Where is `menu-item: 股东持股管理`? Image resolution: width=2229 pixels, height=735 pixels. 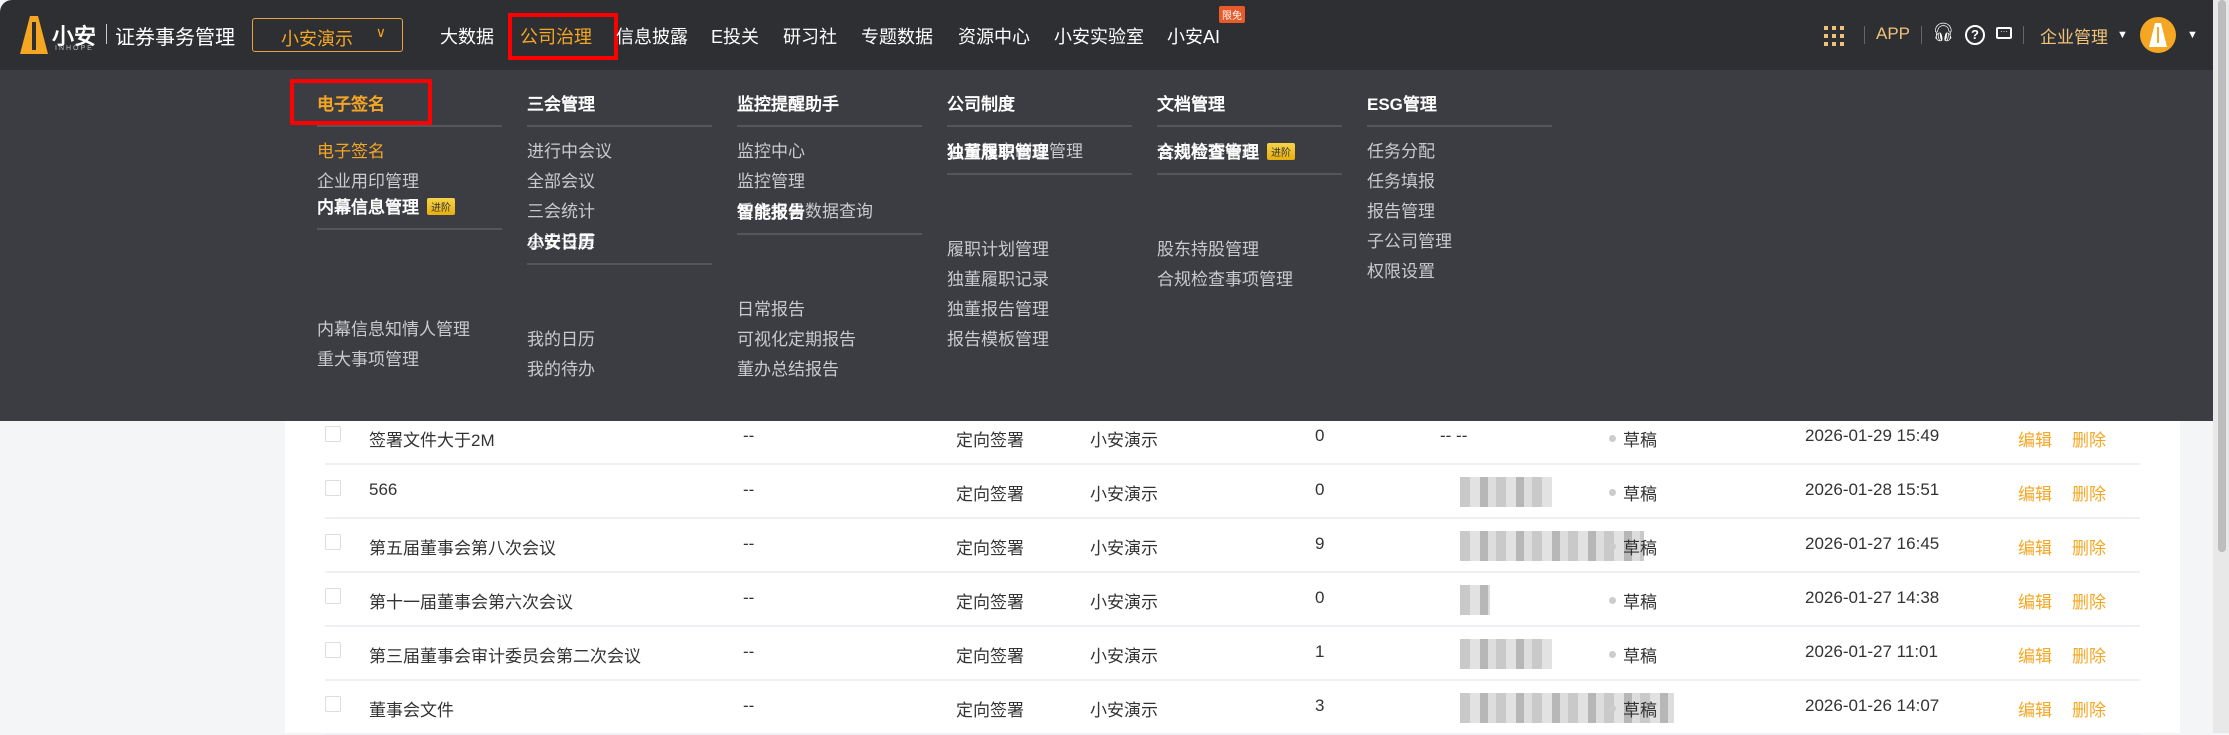
menu-item: 股东持股管理 is located at coordinates (1208, 247).